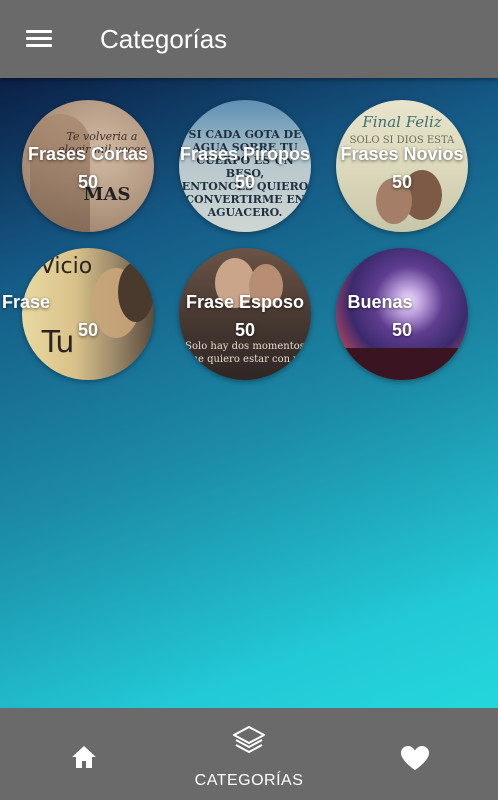 The width and height of the screenshot is (498, 800). What do you see at coordinates (88, 314) in the screenshot?
I see `category-image: Vicio Tu` at bounding box center [88, 314].